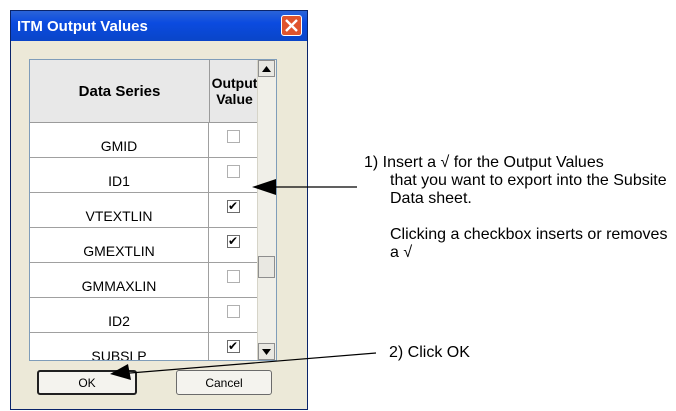 The image size is (676, 411). Describe the element at coordinates (266, 210) in the screenshot. I see `vertical-scrollbar` at that location.